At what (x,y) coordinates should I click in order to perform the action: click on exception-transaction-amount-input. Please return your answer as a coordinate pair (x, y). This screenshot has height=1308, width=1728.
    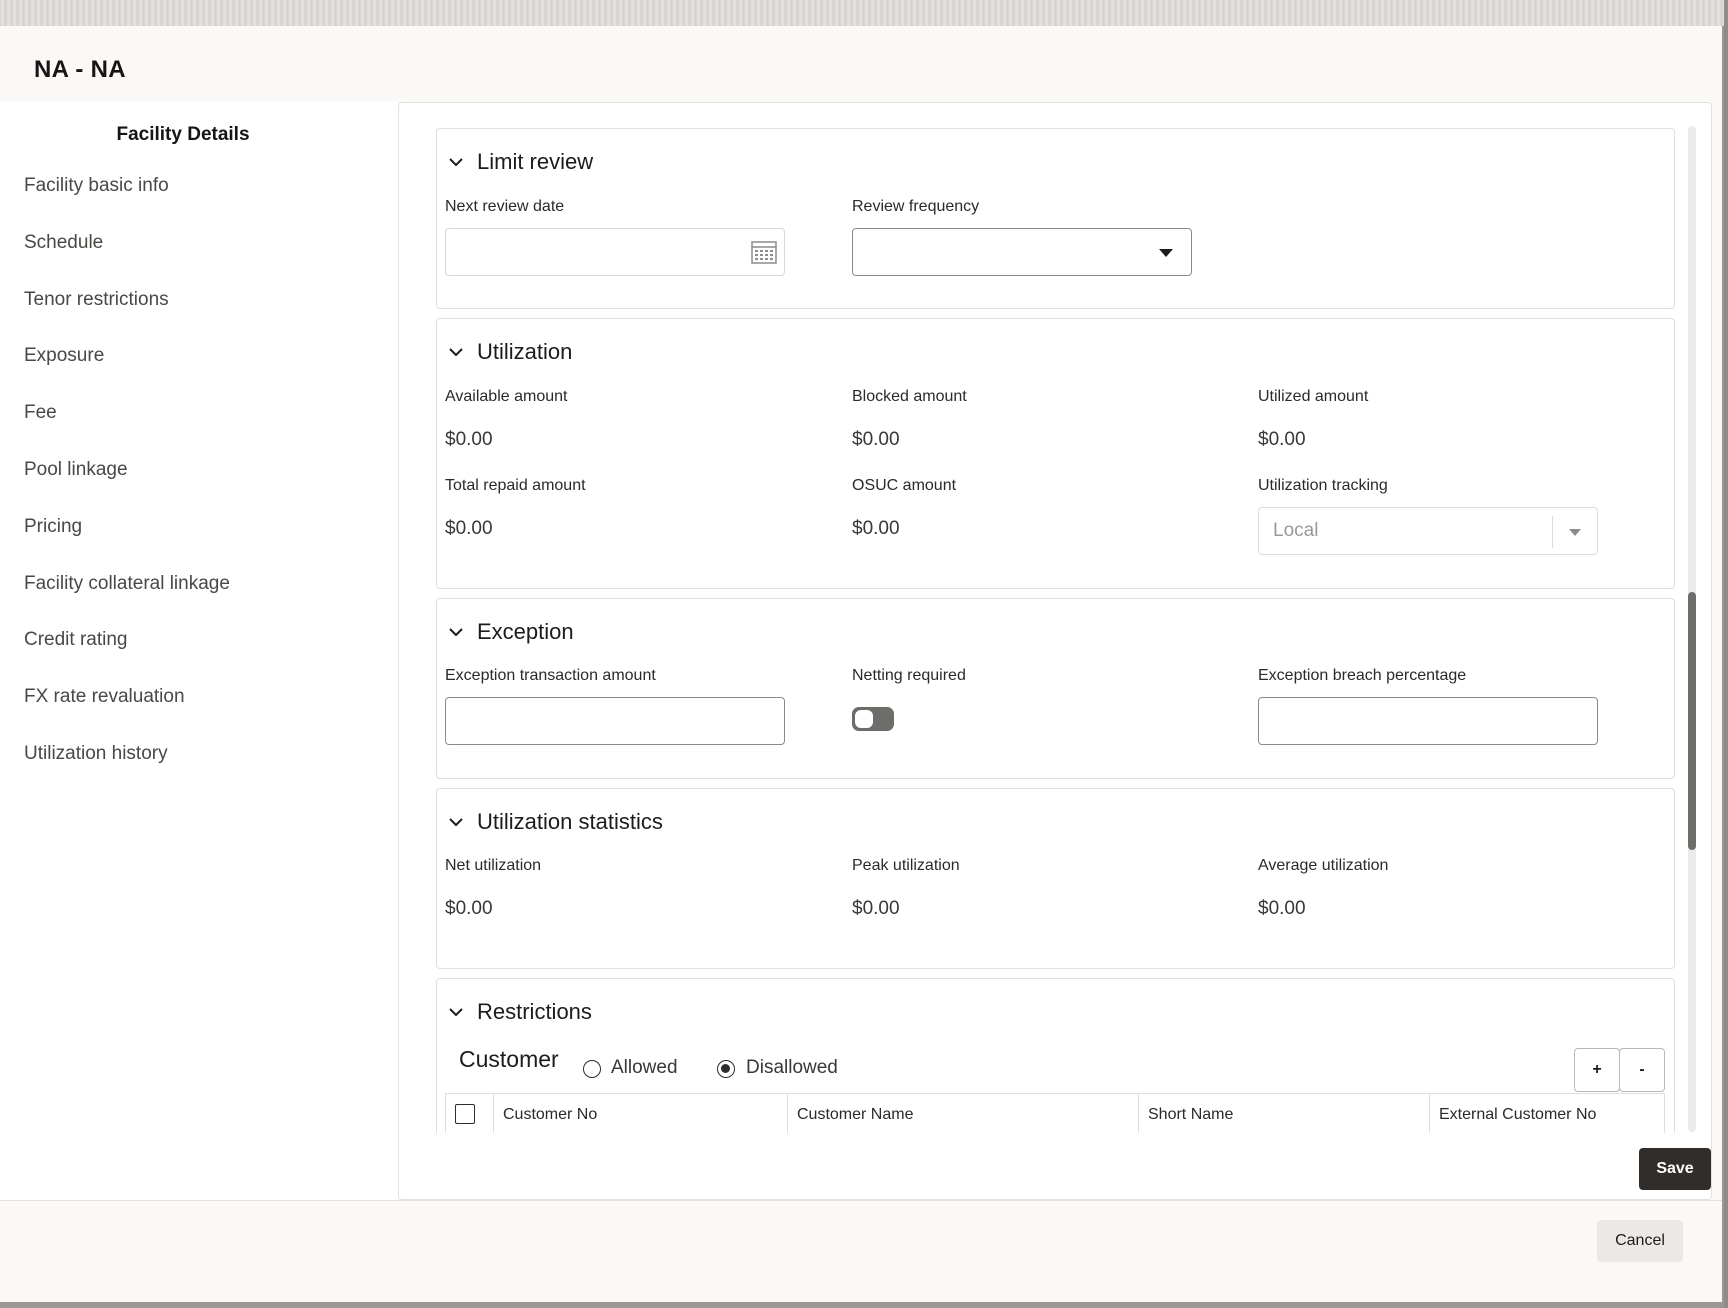
    Looking at the image, I should click on (615, 721).